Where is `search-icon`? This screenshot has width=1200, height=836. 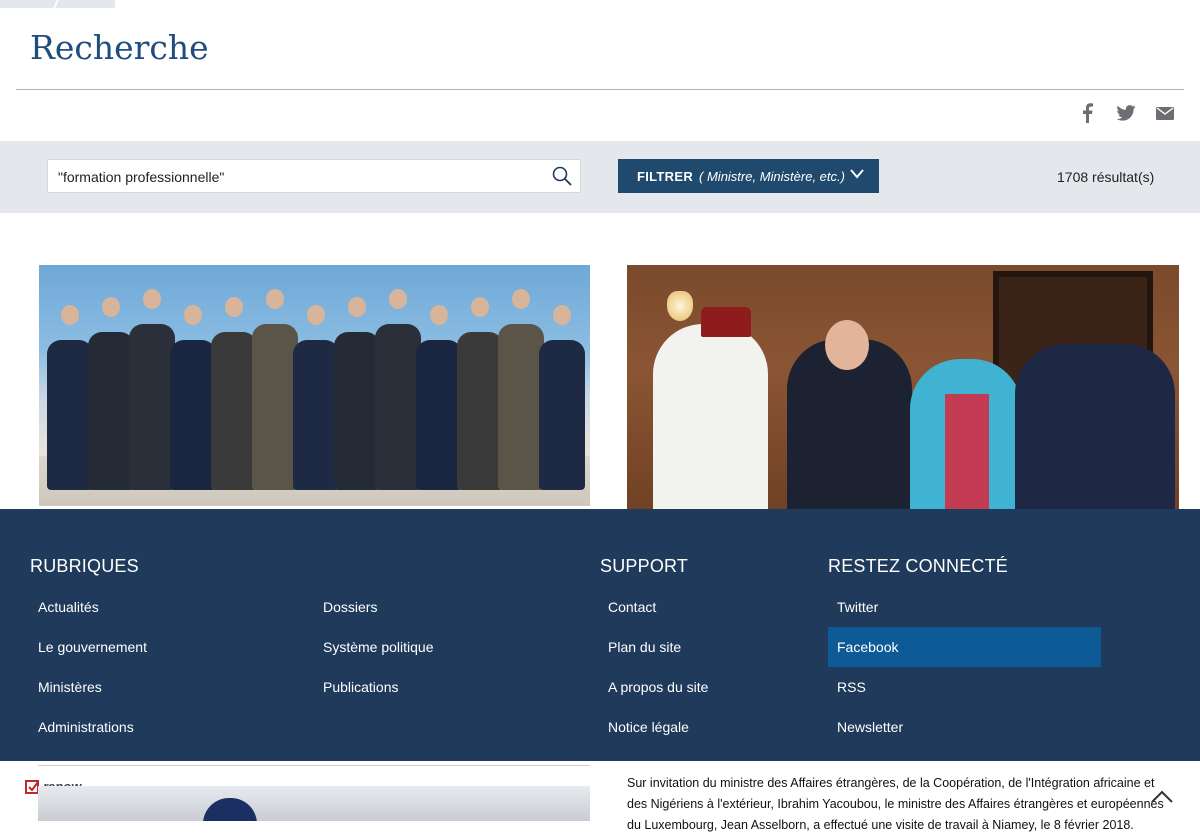
search-icon is located at coordinates (562, 176).